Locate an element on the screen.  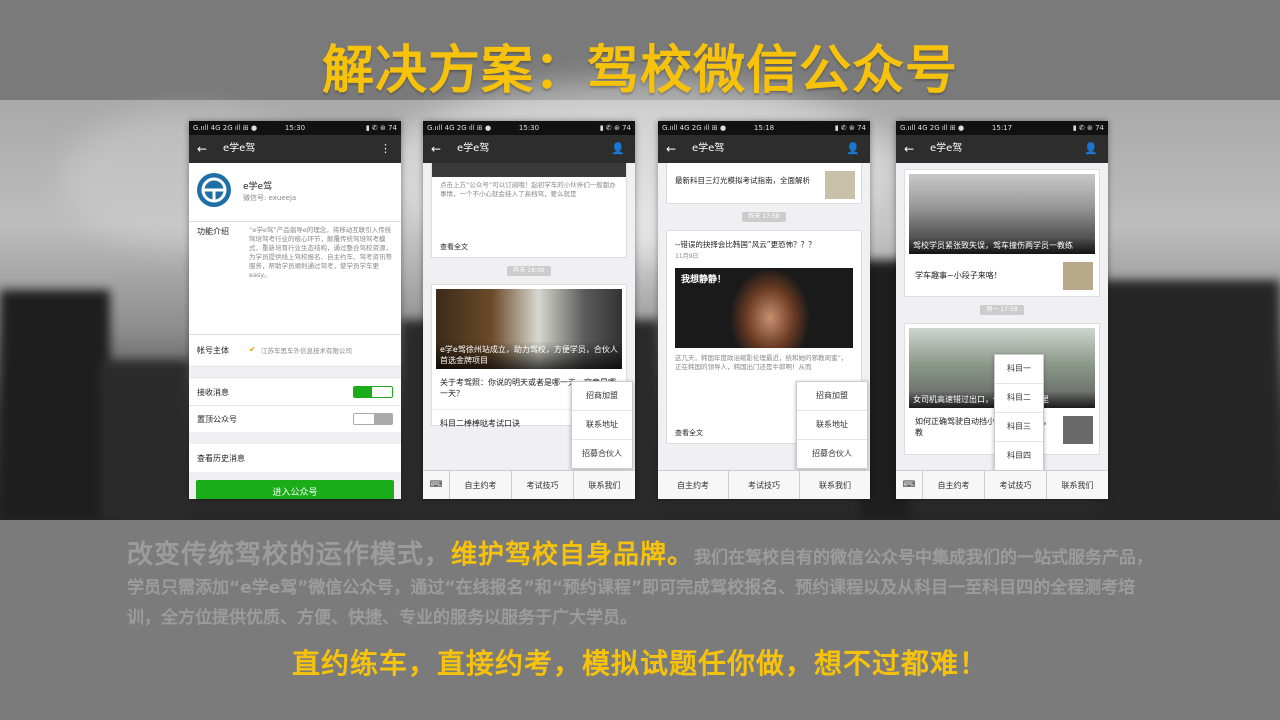
owner-label: 帐号主体 is located at coordinates (213, 350).